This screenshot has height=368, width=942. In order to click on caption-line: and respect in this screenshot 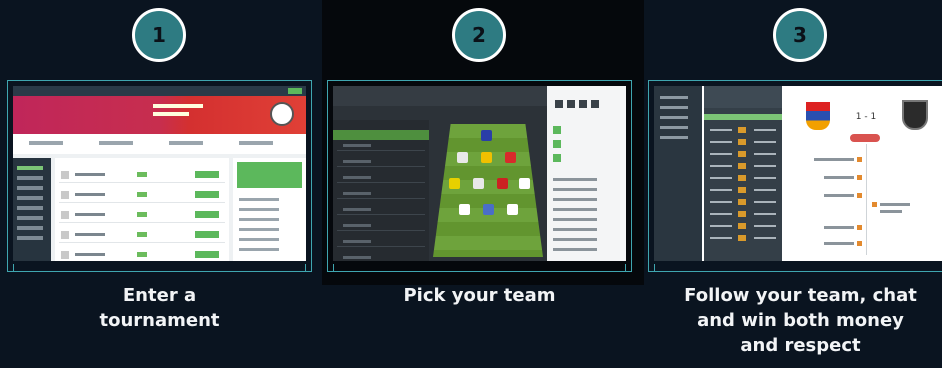, I will do `click(800, 345)`.